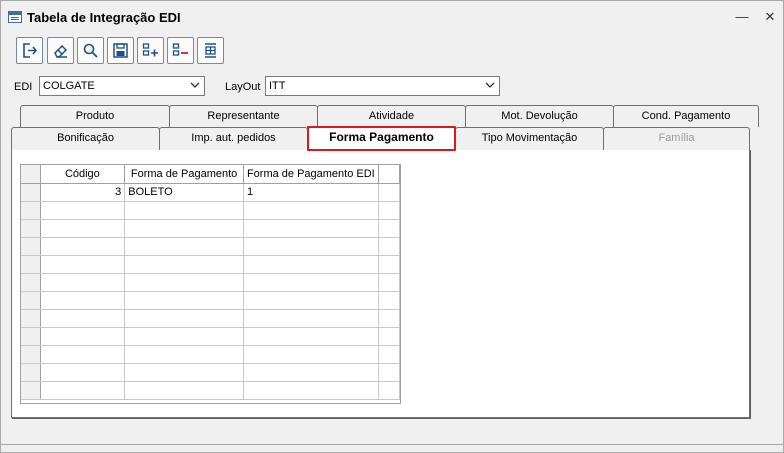  I want to click on clear-button, so click(60, 50).